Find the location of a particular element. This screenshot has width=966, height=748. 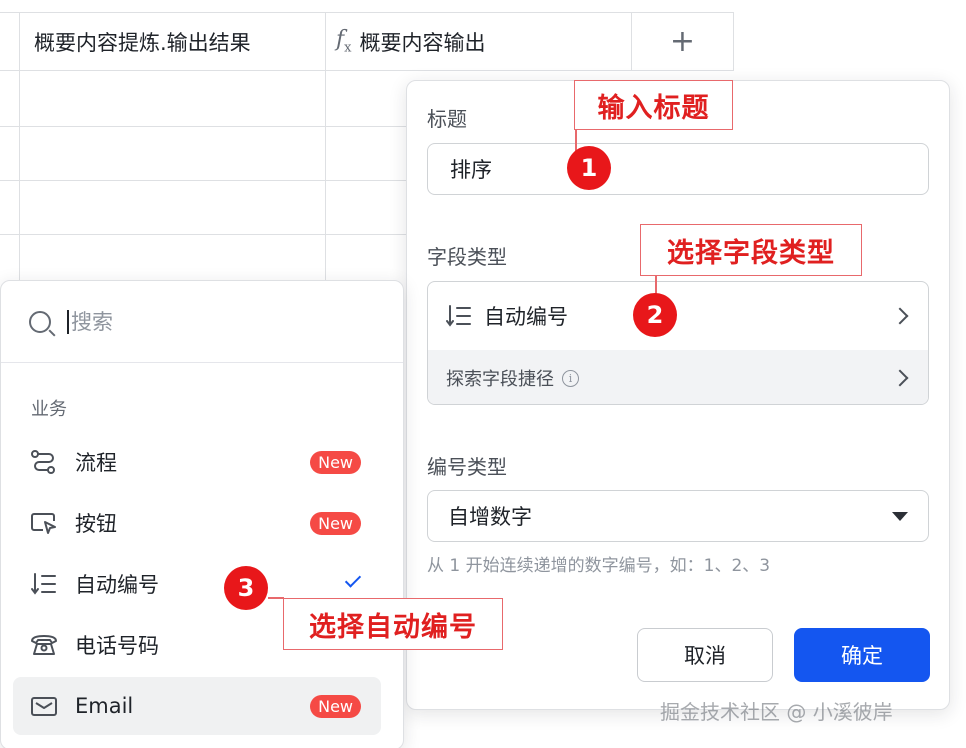

search-input is located at coordinates (217, 321).